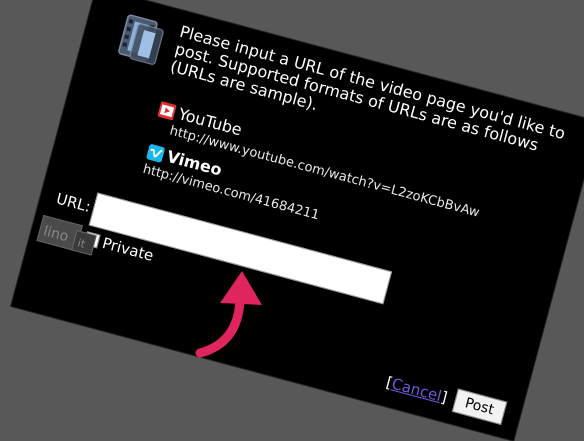 This screenshot has width=584, height=441. Describe the element at coordinates (155, 153) in the screenshot. I see `vimeo-icon` at that location.